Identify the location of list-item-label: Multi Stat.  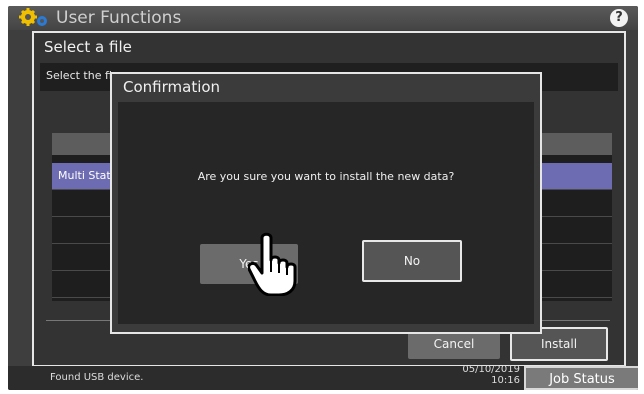
(84, 175).